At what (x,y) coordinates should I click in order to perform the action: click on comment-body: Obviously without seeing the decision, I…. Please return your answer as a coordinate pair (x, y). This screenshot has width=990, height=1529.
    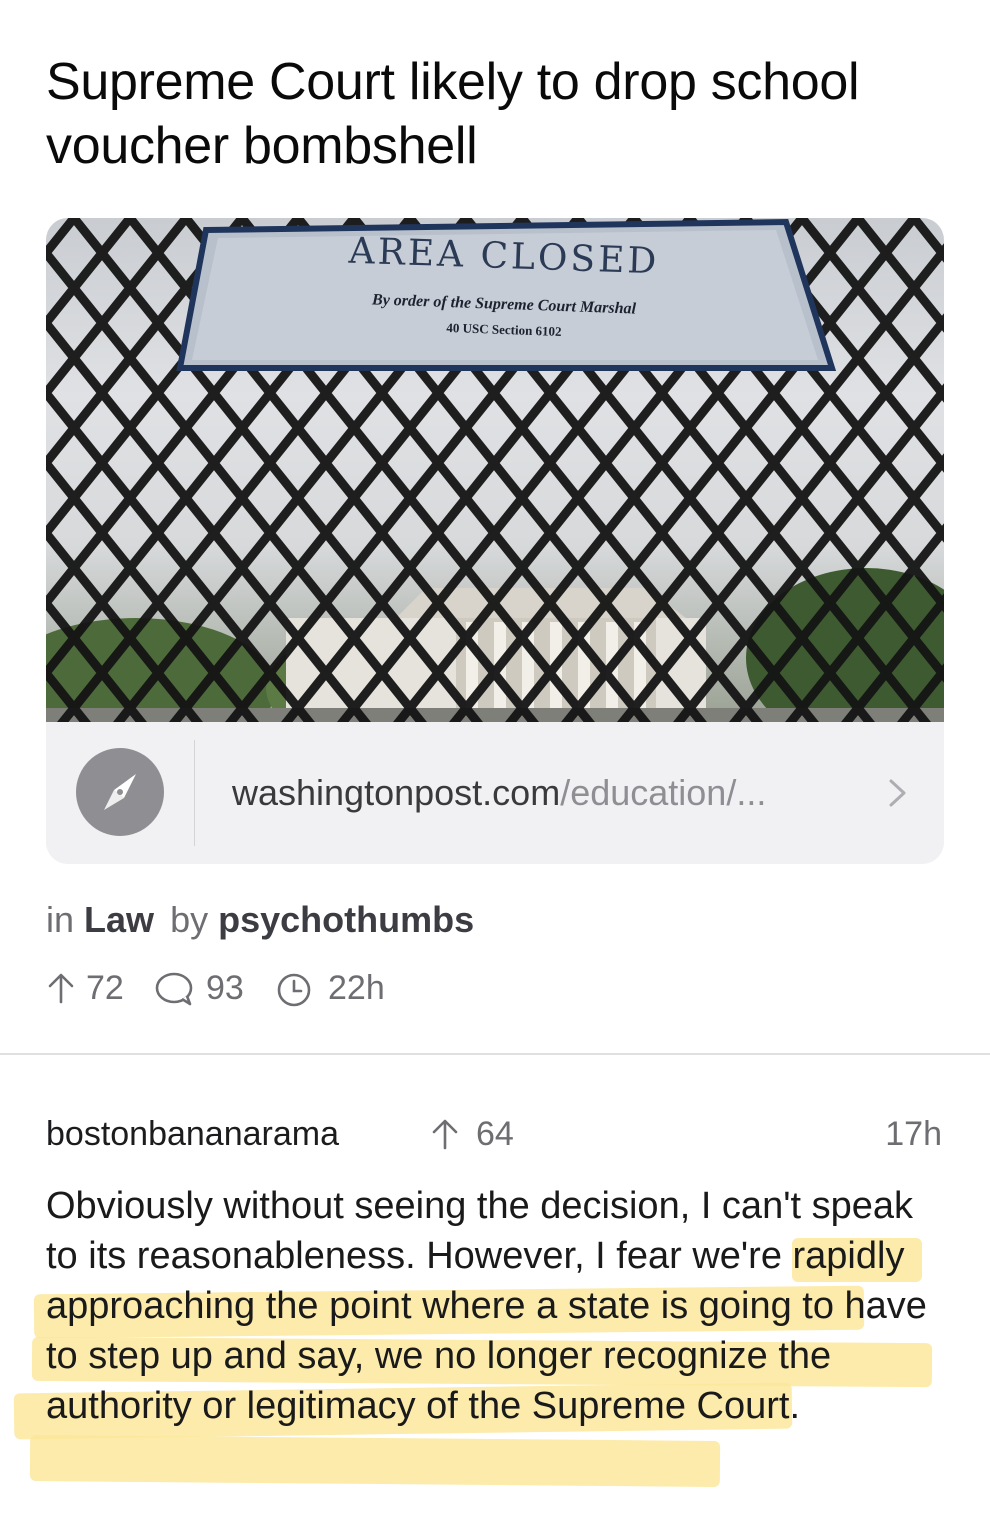
    Looking at the image, I should click on (486, 1306).